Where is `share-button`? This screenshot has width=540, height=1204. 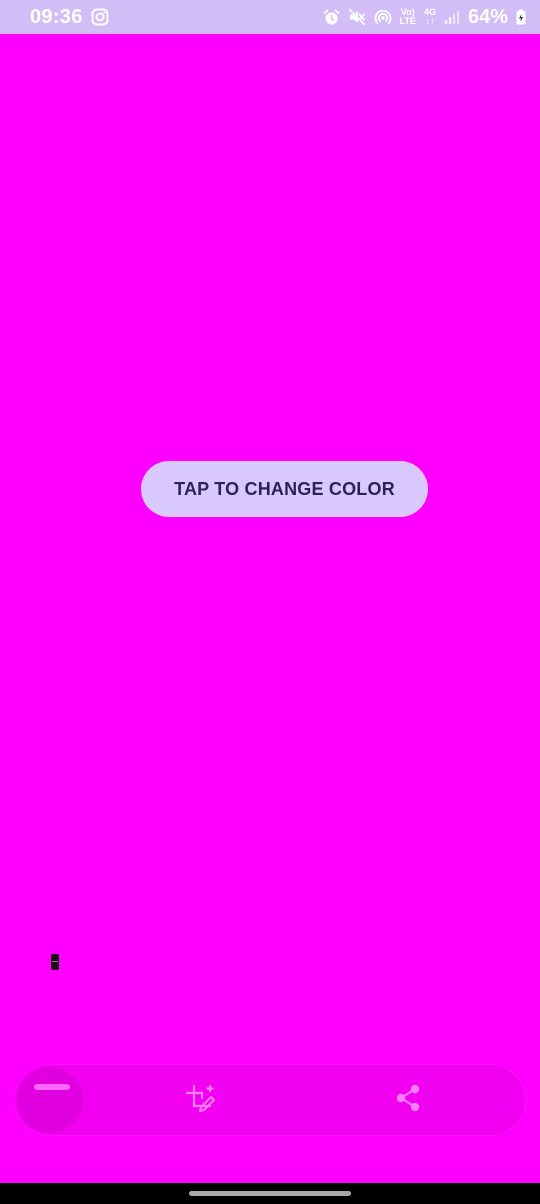
share-button is located at coordinates (408, 1100).